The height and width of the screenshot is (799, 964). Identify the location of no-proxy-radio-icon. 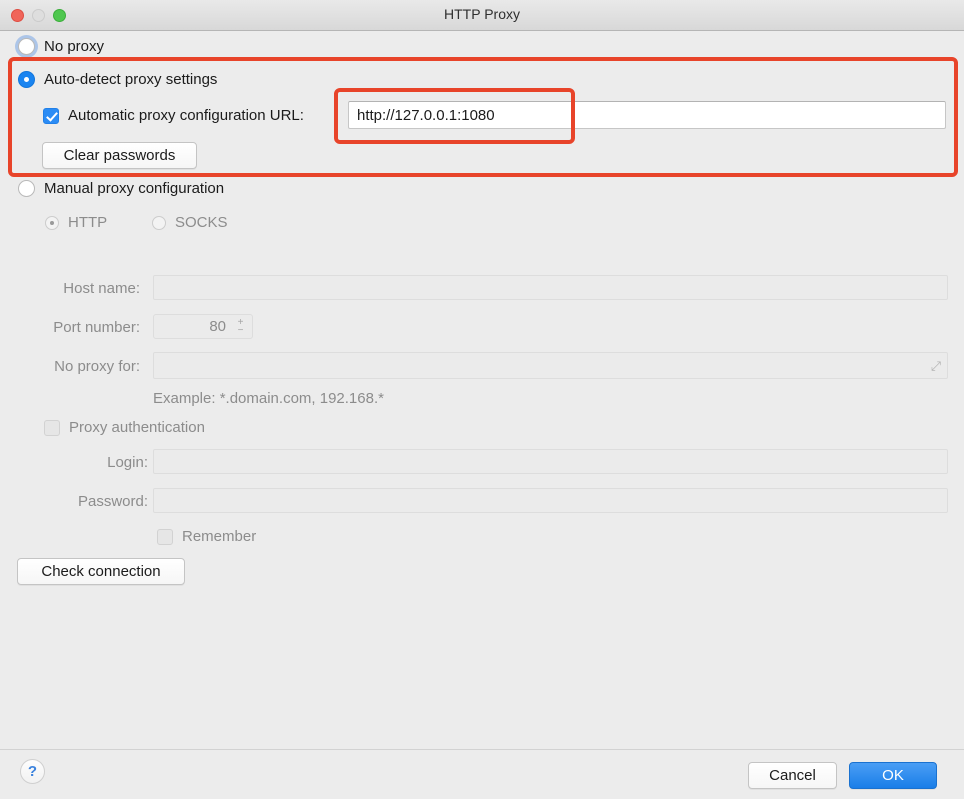
(26, 46).